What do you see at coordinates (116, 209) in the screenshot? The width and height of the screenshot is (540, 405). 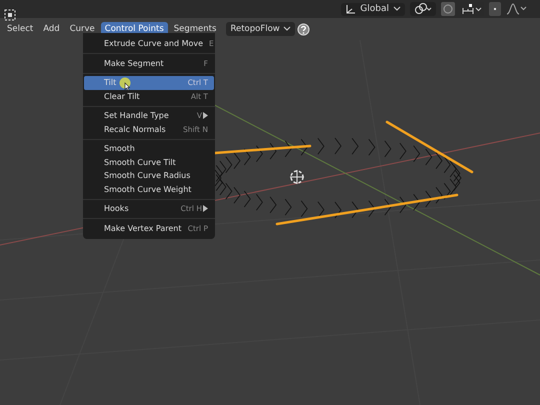 I see `menu-item-label: Hooks` at bounding box center [116, 209].